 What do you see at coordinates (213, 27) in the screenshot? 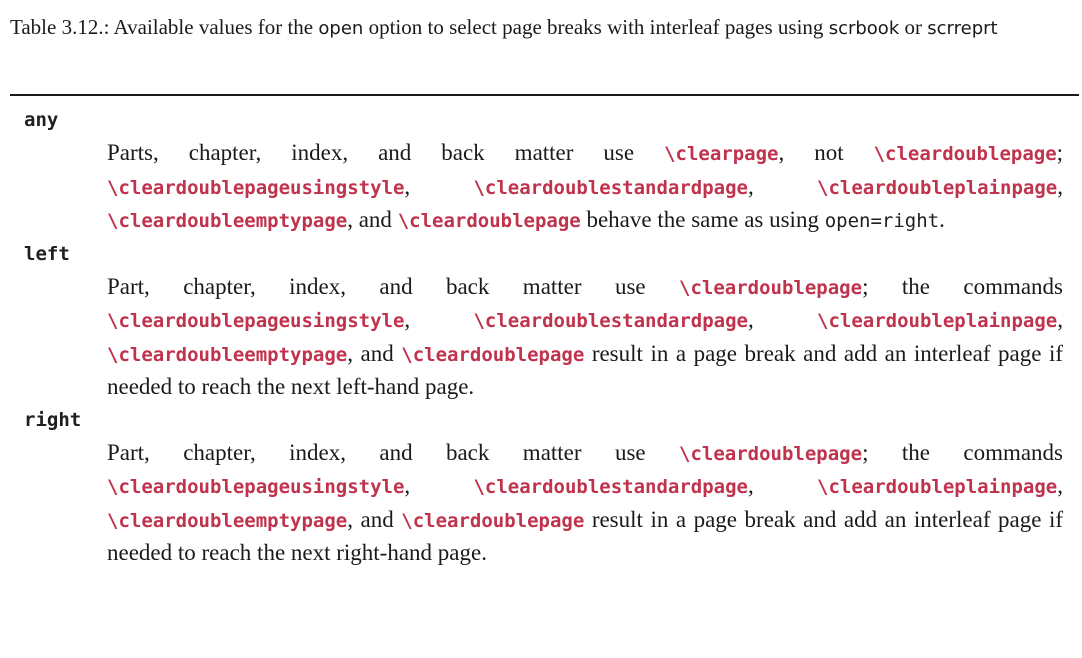
I see `caption-text: Available values for the` at bounding box center [213, 27].